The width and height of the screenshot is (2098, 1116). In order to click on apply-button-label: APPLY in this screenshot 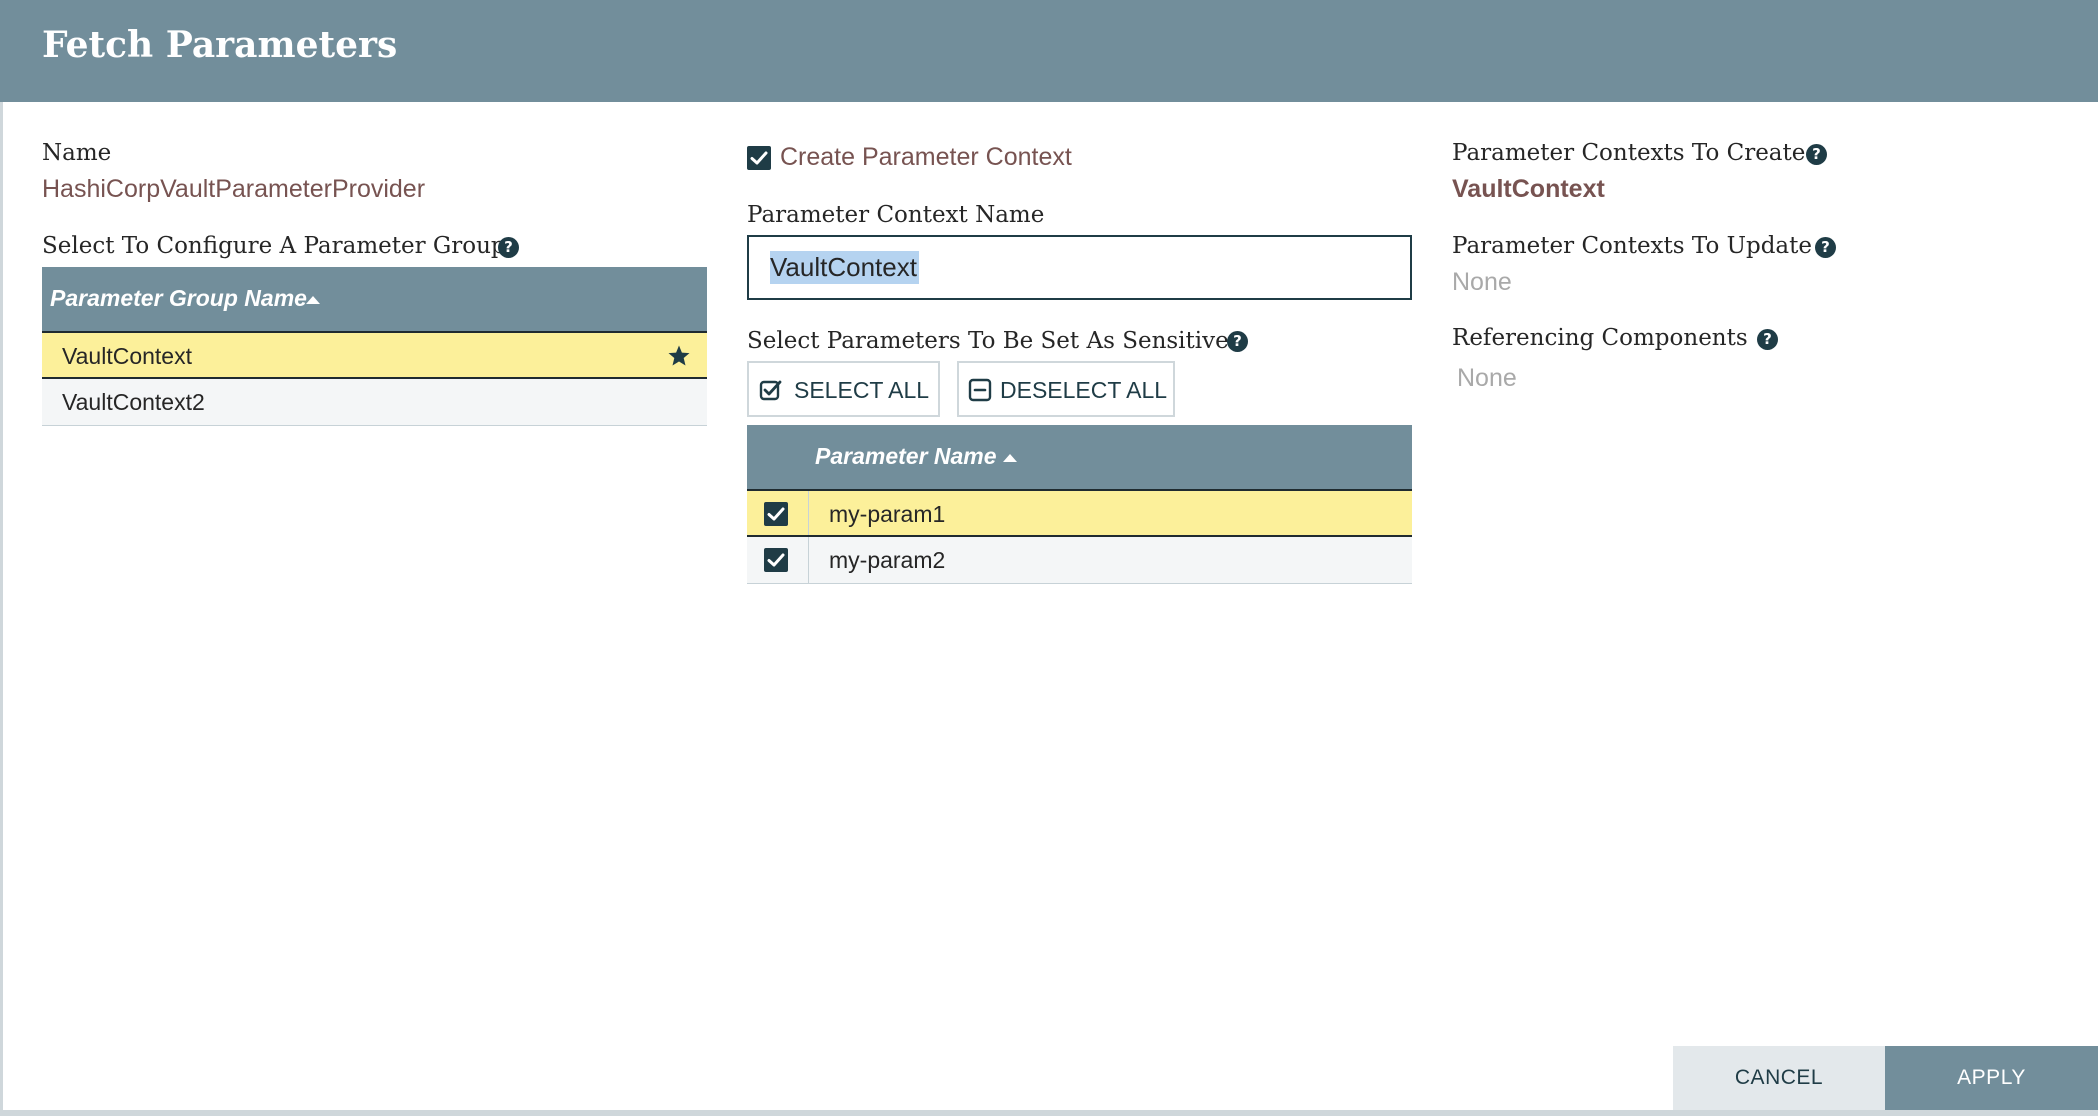, I will do `click(1991, 1077)`.